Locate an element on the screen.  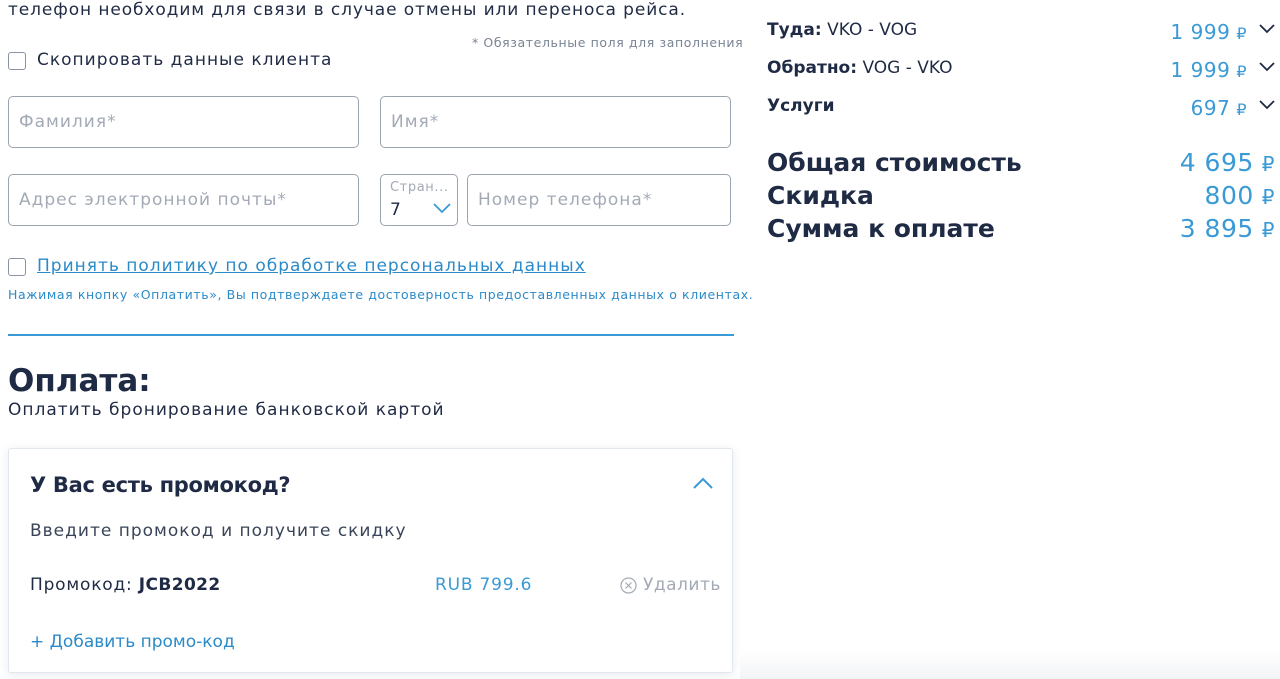
return-route: VOG - VKO is located at coordinates (905, 68).